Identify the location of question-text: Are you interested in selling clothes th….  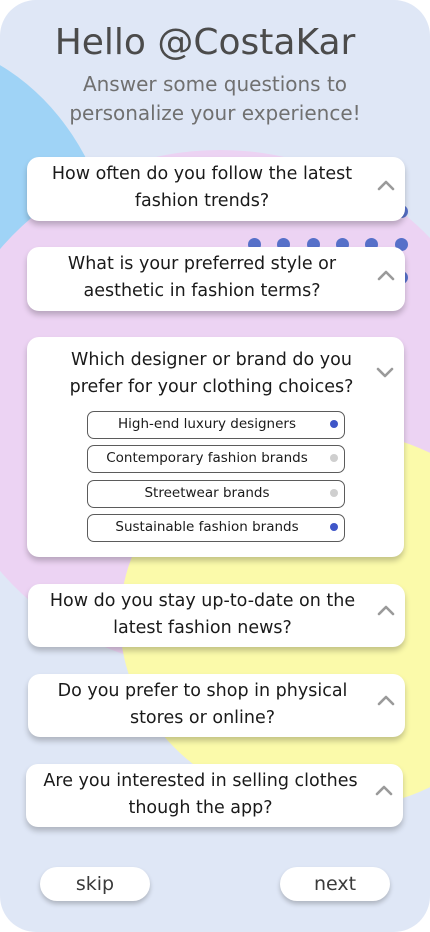
(200, 794).